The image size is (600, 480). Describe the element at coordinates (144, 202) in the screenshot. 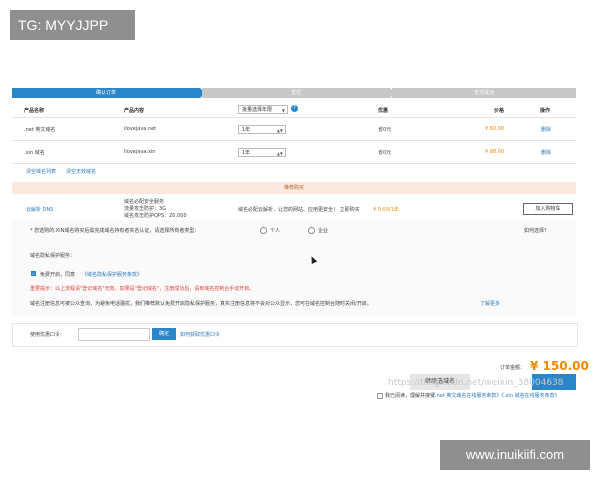

I see `recommend-line-1: 域名必配安全服务` at that location.